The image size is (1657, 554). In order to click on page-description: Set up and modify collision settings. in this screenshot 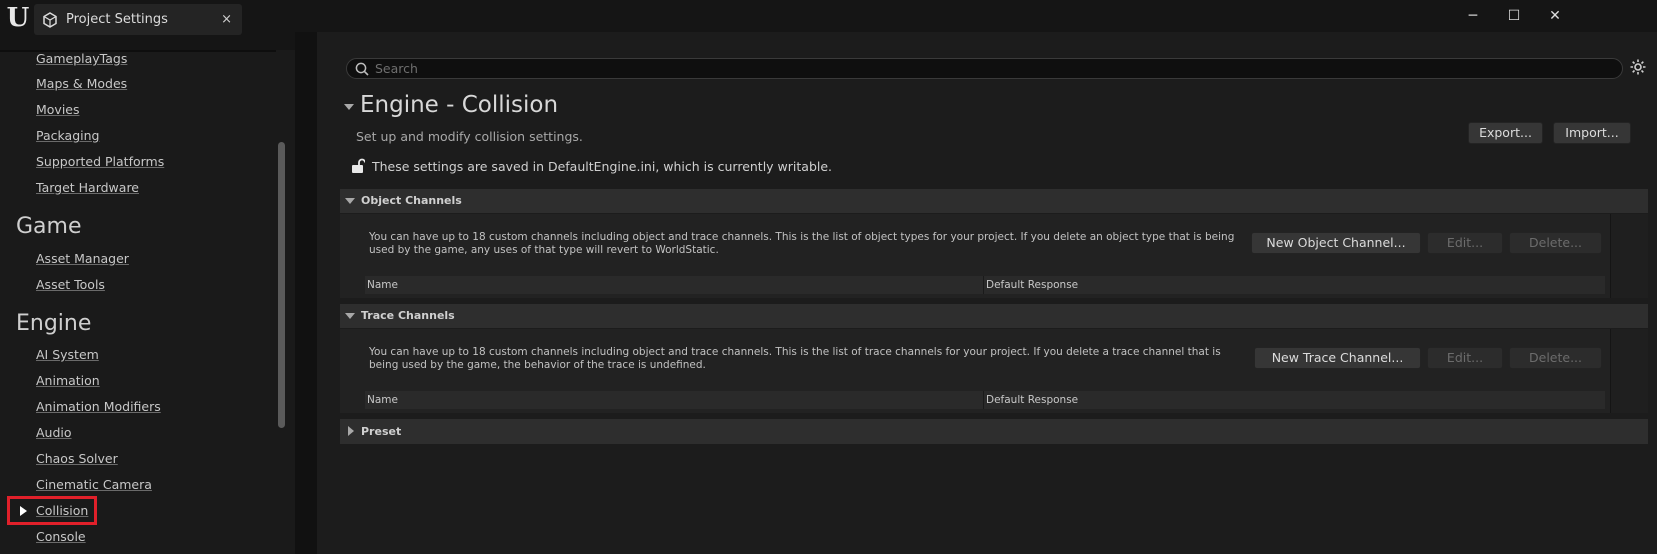, I will do `click(469, 136)`.